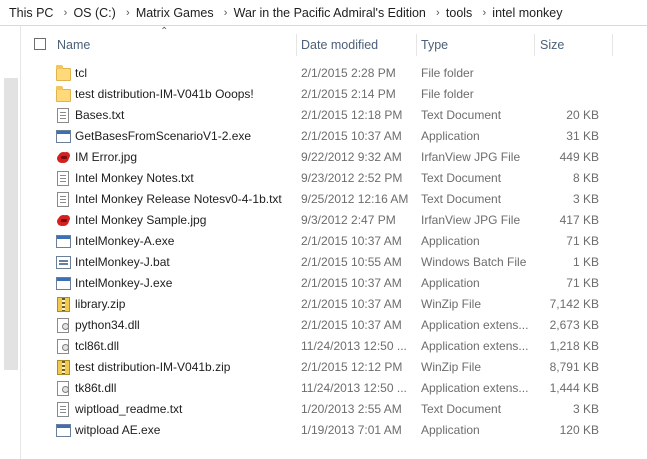 The height and width of the screenshot is (459, 647). What do you see at coordinates (469, 13) in the screenshot?
I see `breadcrumb-item-tools: tools ›` at bounding box center [469, 13].